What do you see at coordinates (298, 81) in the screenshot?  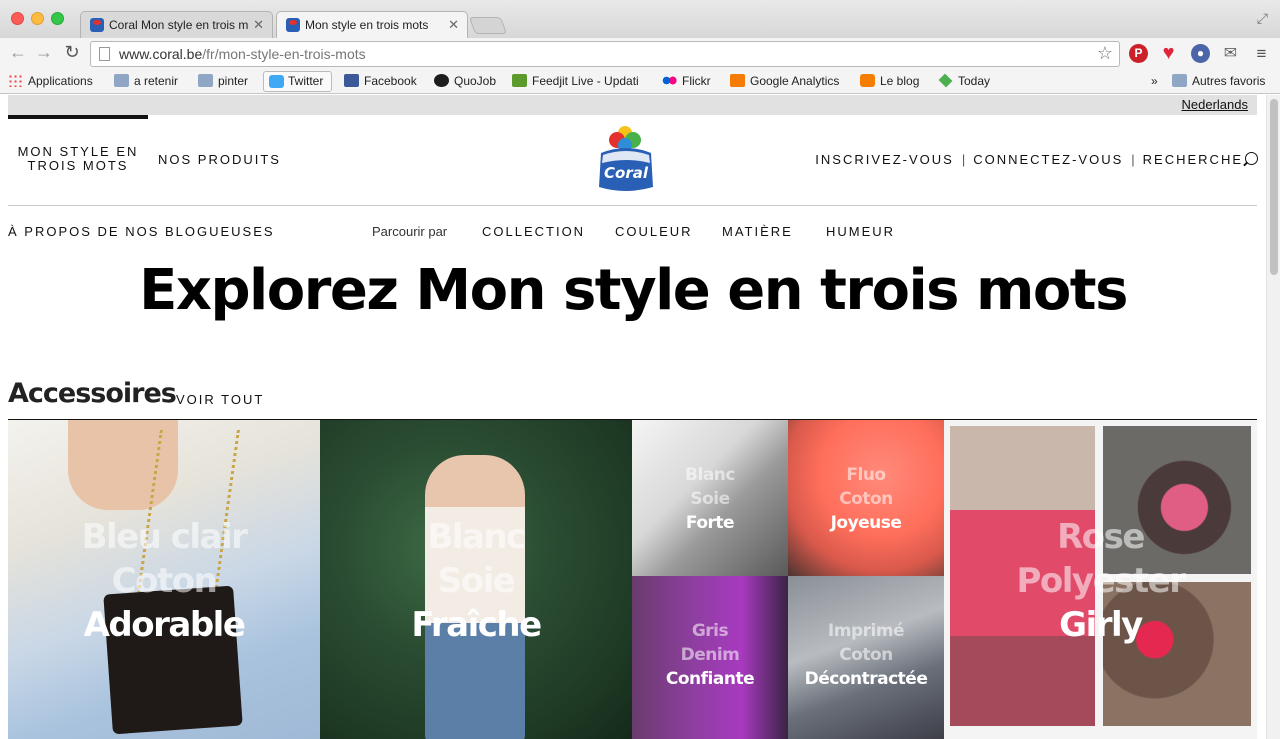 I see `bookmark-twitter: Twitter` at bounding box center [298, 81].